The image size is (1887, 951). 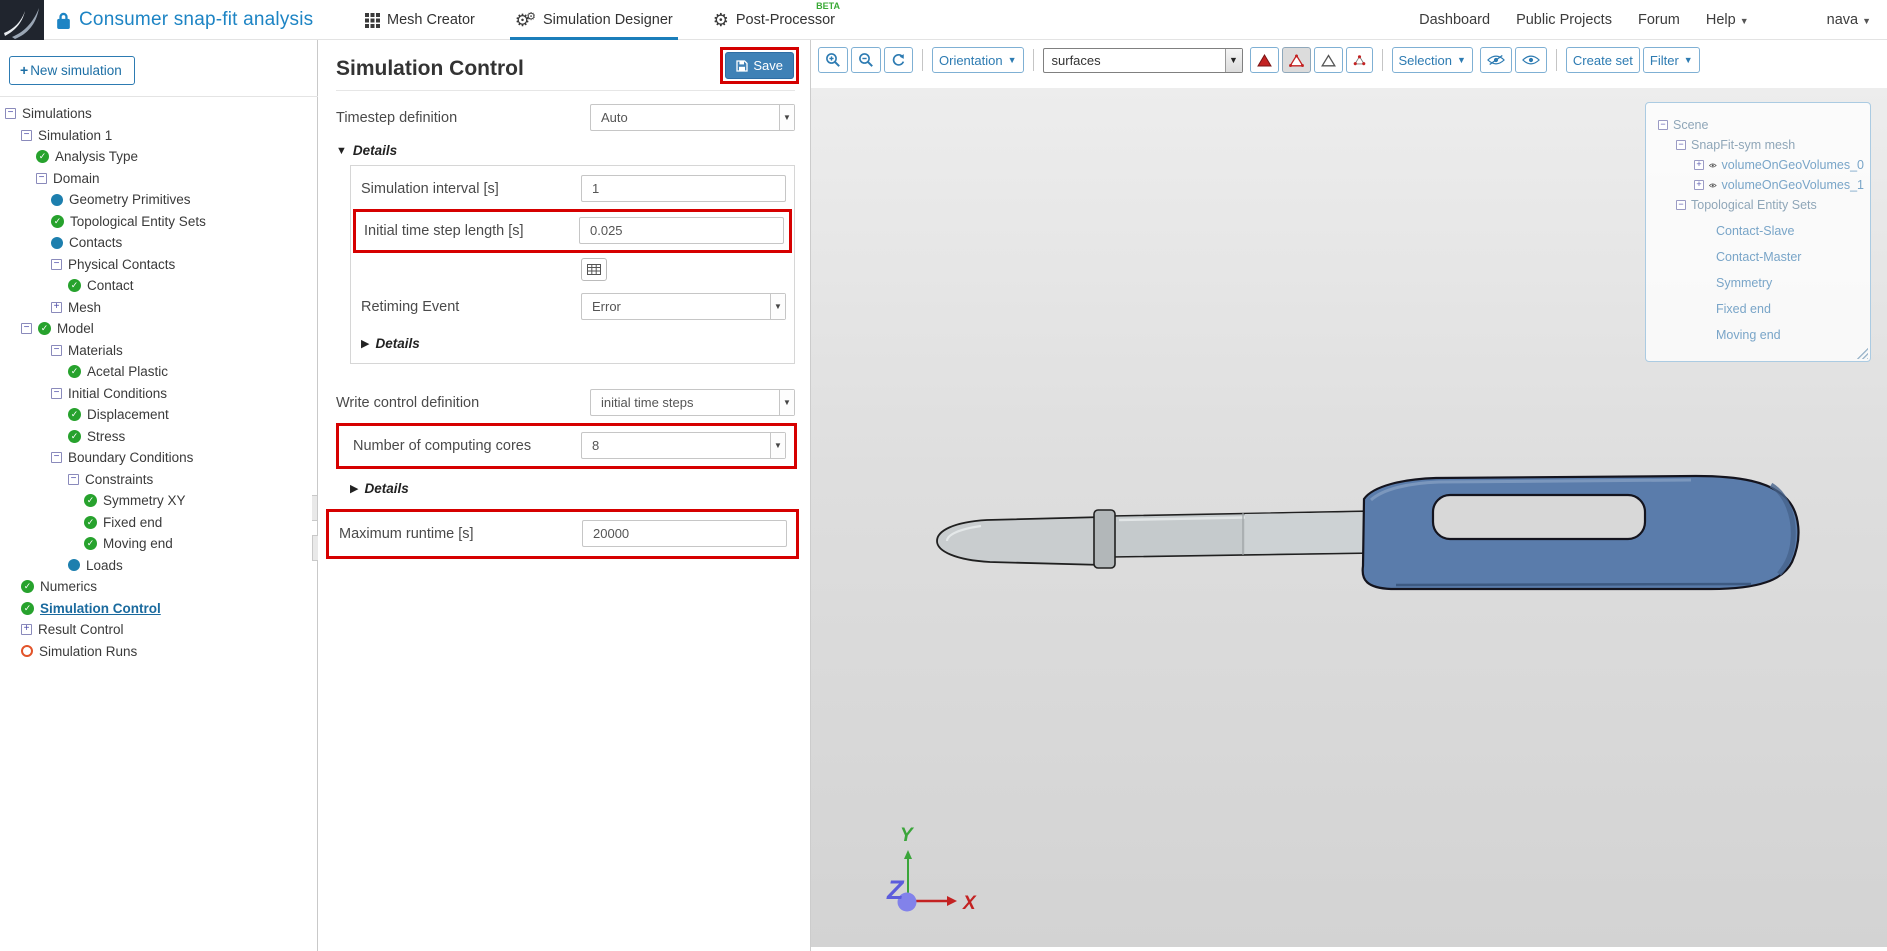 What do you see at coordinates (594, 269) in the screenshot?
I see `table-input-button` at bounding box center [594, 269].